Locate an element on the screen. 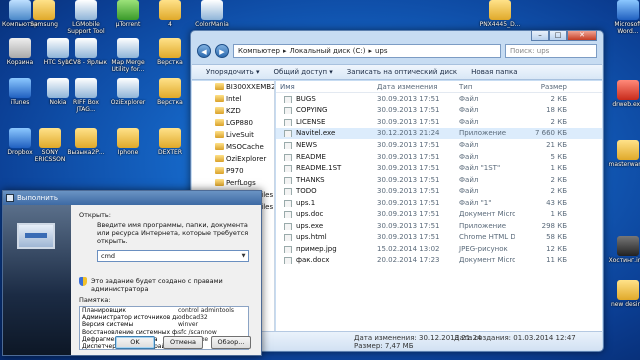 The height and width of the screenshot is (360, 640). desktop-icon: Хостинг.img is located at coordinates (623, 250).